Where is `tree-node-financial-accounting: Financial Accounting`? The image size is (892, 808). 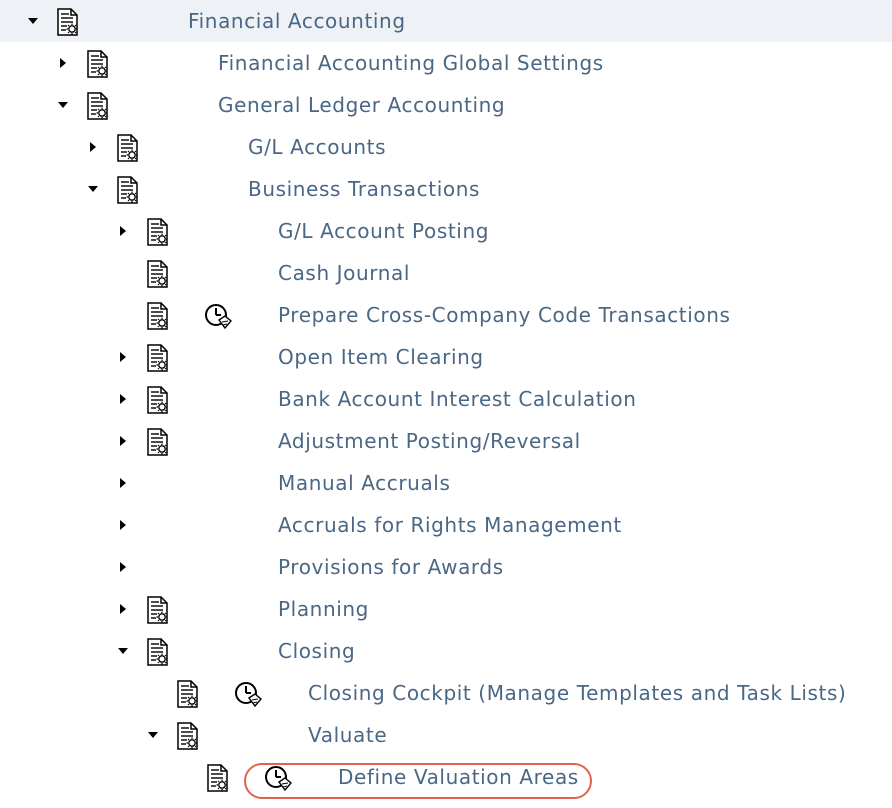 tree-node-financial-accounting: Financial Accounting is located at coordinates (446, 21).